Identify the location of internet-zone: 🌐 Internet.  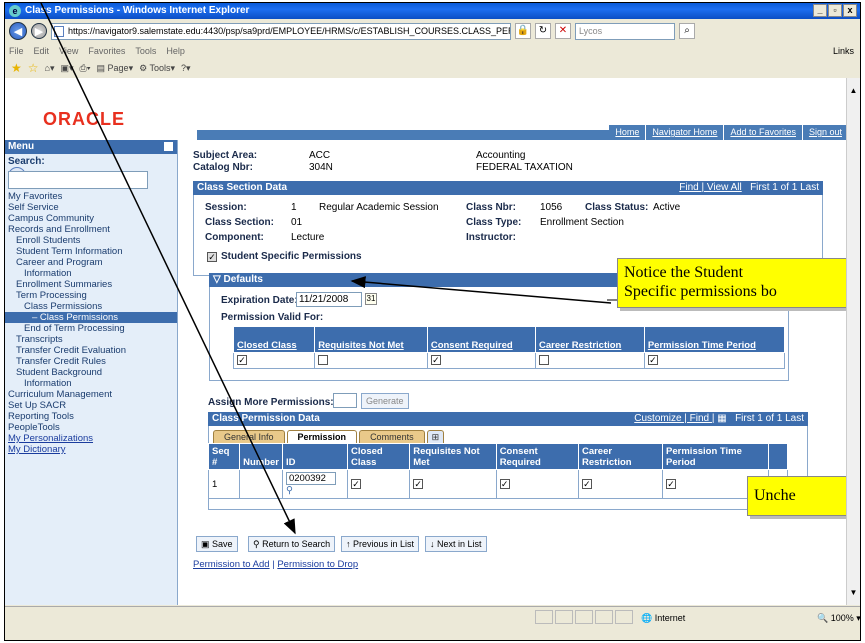
(663, 618).